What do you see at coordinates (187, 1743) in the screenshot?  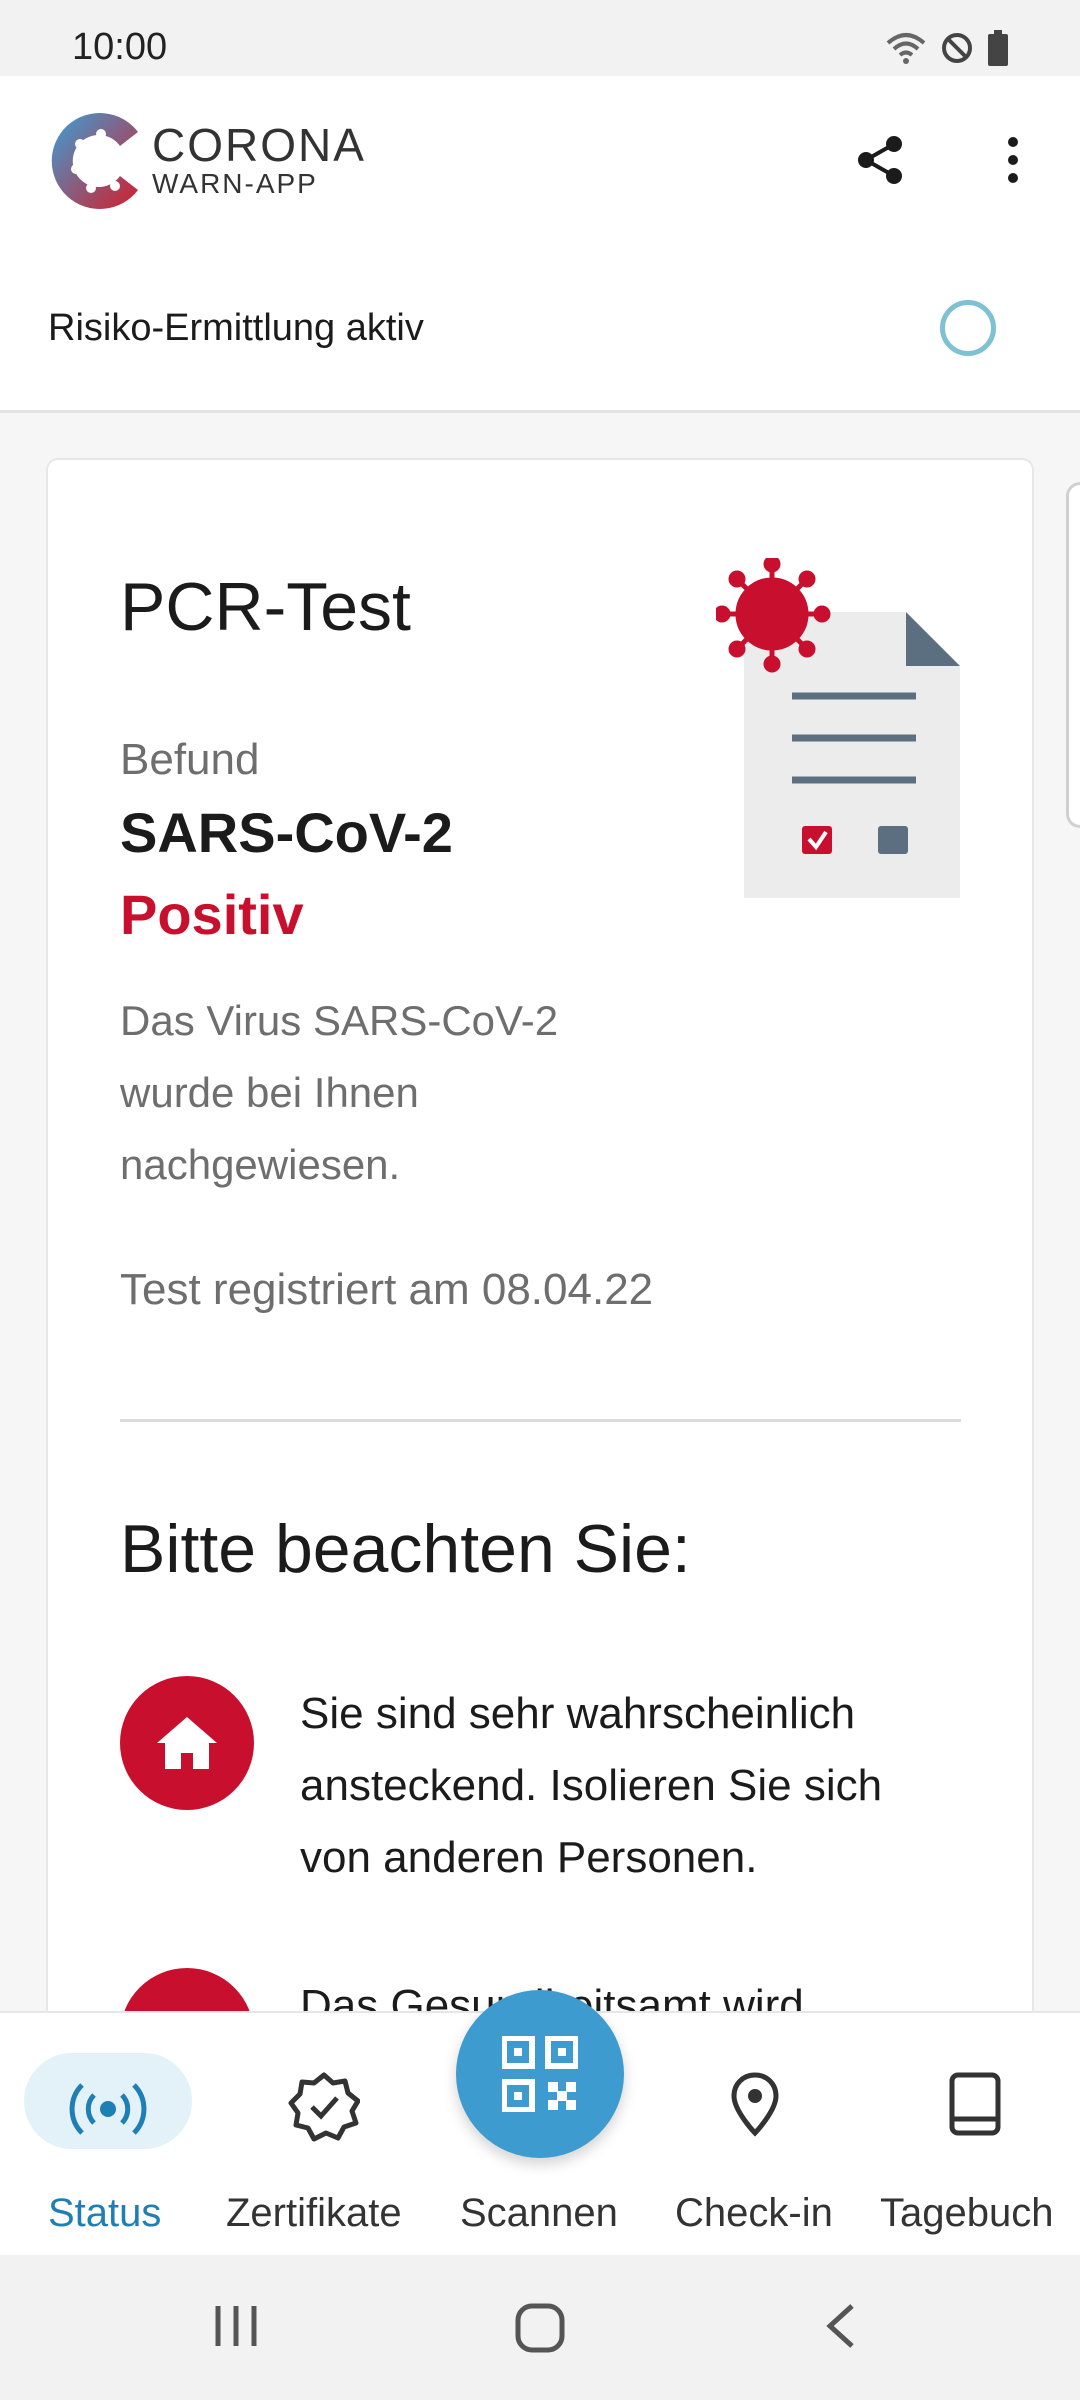 I see `home-icon` at bounding box center [187, 1743].